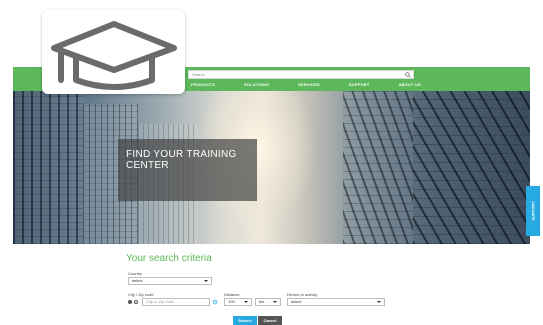  I want to click on search-criteria-title: Your search criteria, so click(169, 258).